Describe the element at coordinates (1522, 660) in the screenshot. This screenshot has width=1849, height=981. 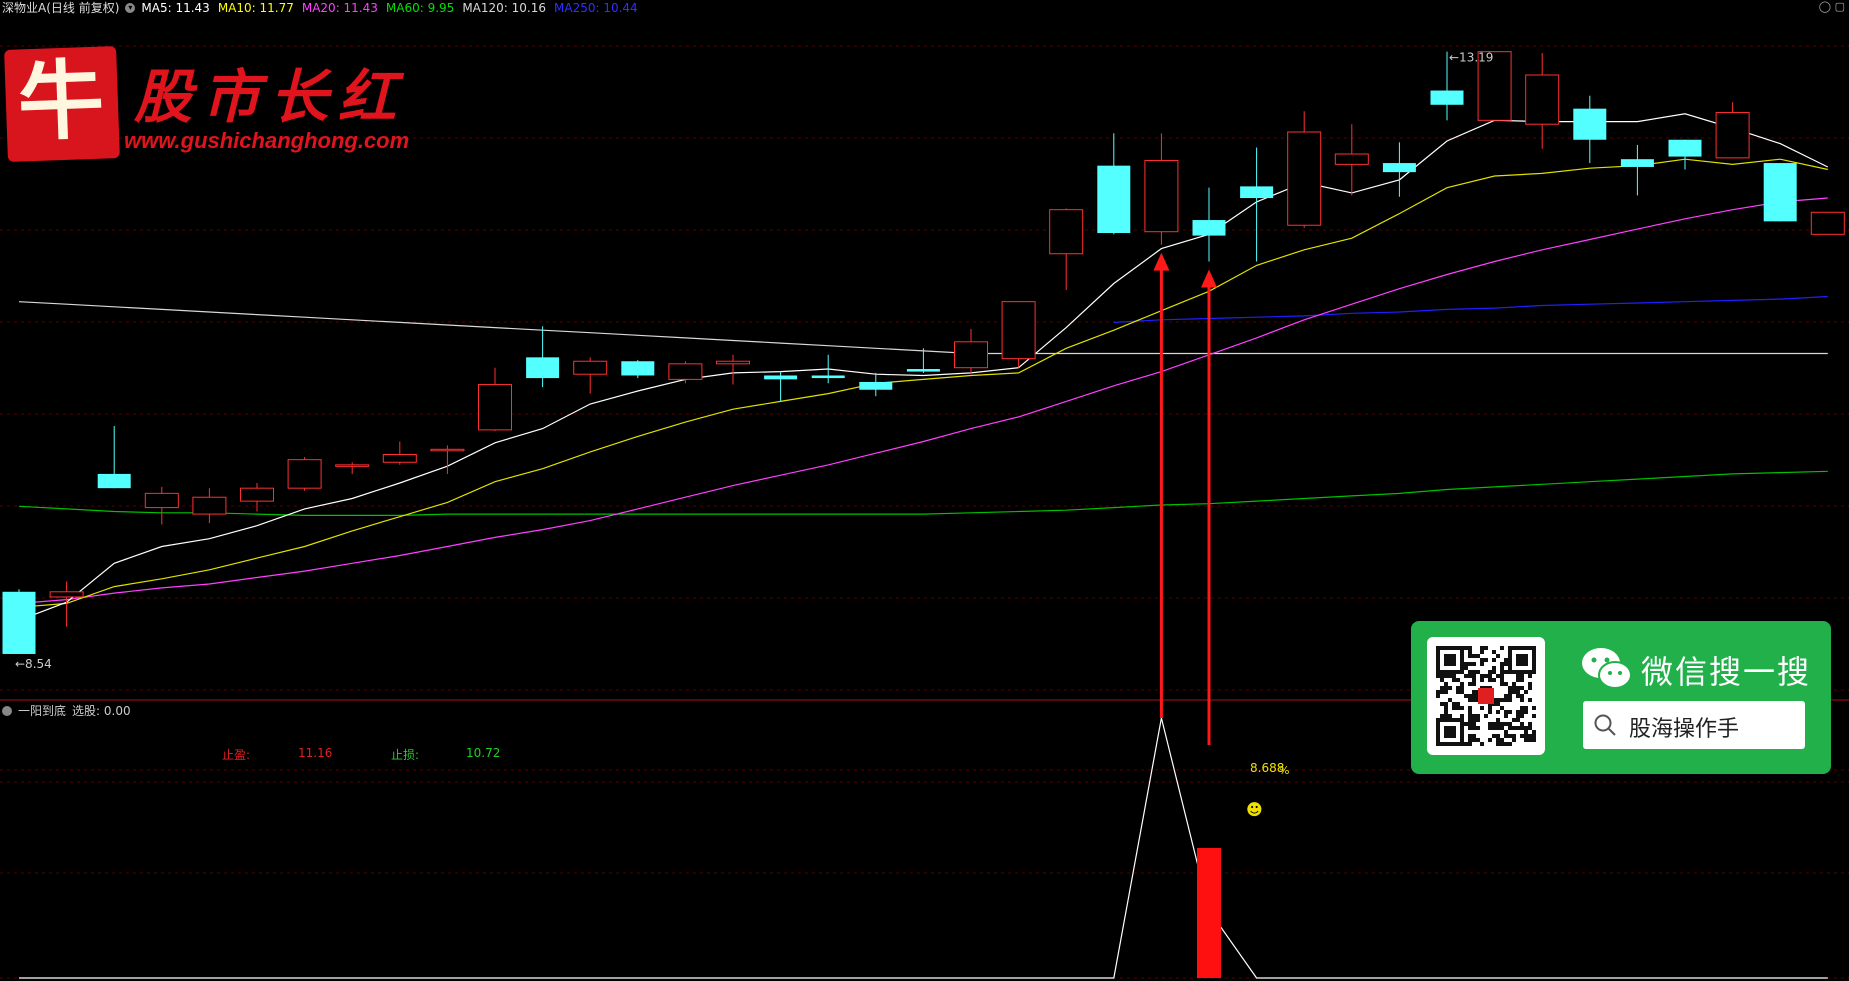
I see `qr-finder` at that location.